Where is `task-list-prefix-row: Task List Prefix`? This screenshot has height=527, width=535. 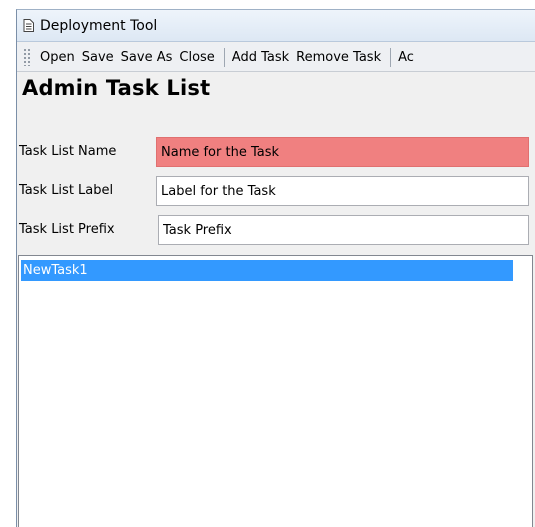 task-list-prefix-row: Task List Prefix is located at coordinates (276, 230).